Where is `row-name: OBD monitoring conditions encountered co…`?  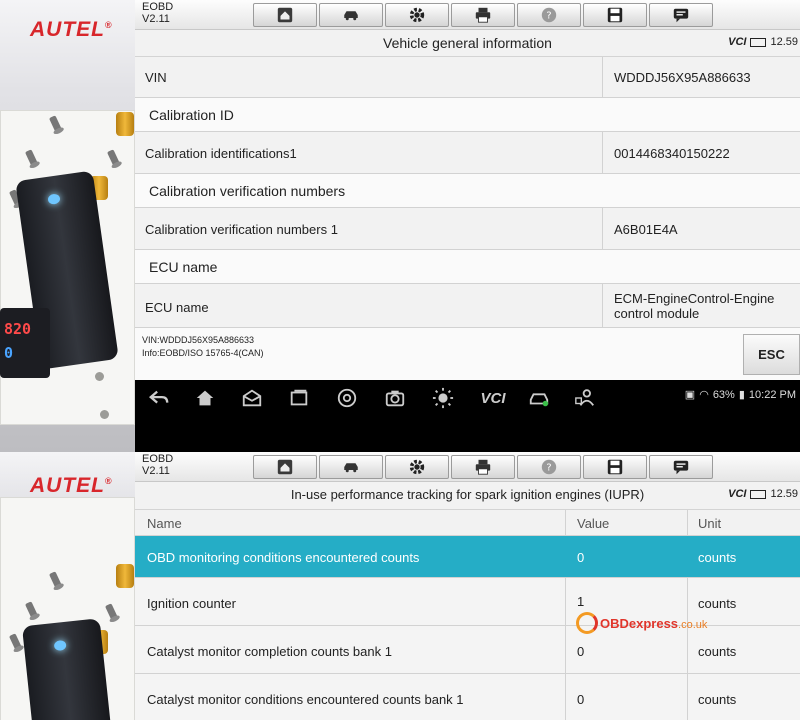
row-name: OBD monitoring conditions encountered co… is located at coordinates (283, 557).